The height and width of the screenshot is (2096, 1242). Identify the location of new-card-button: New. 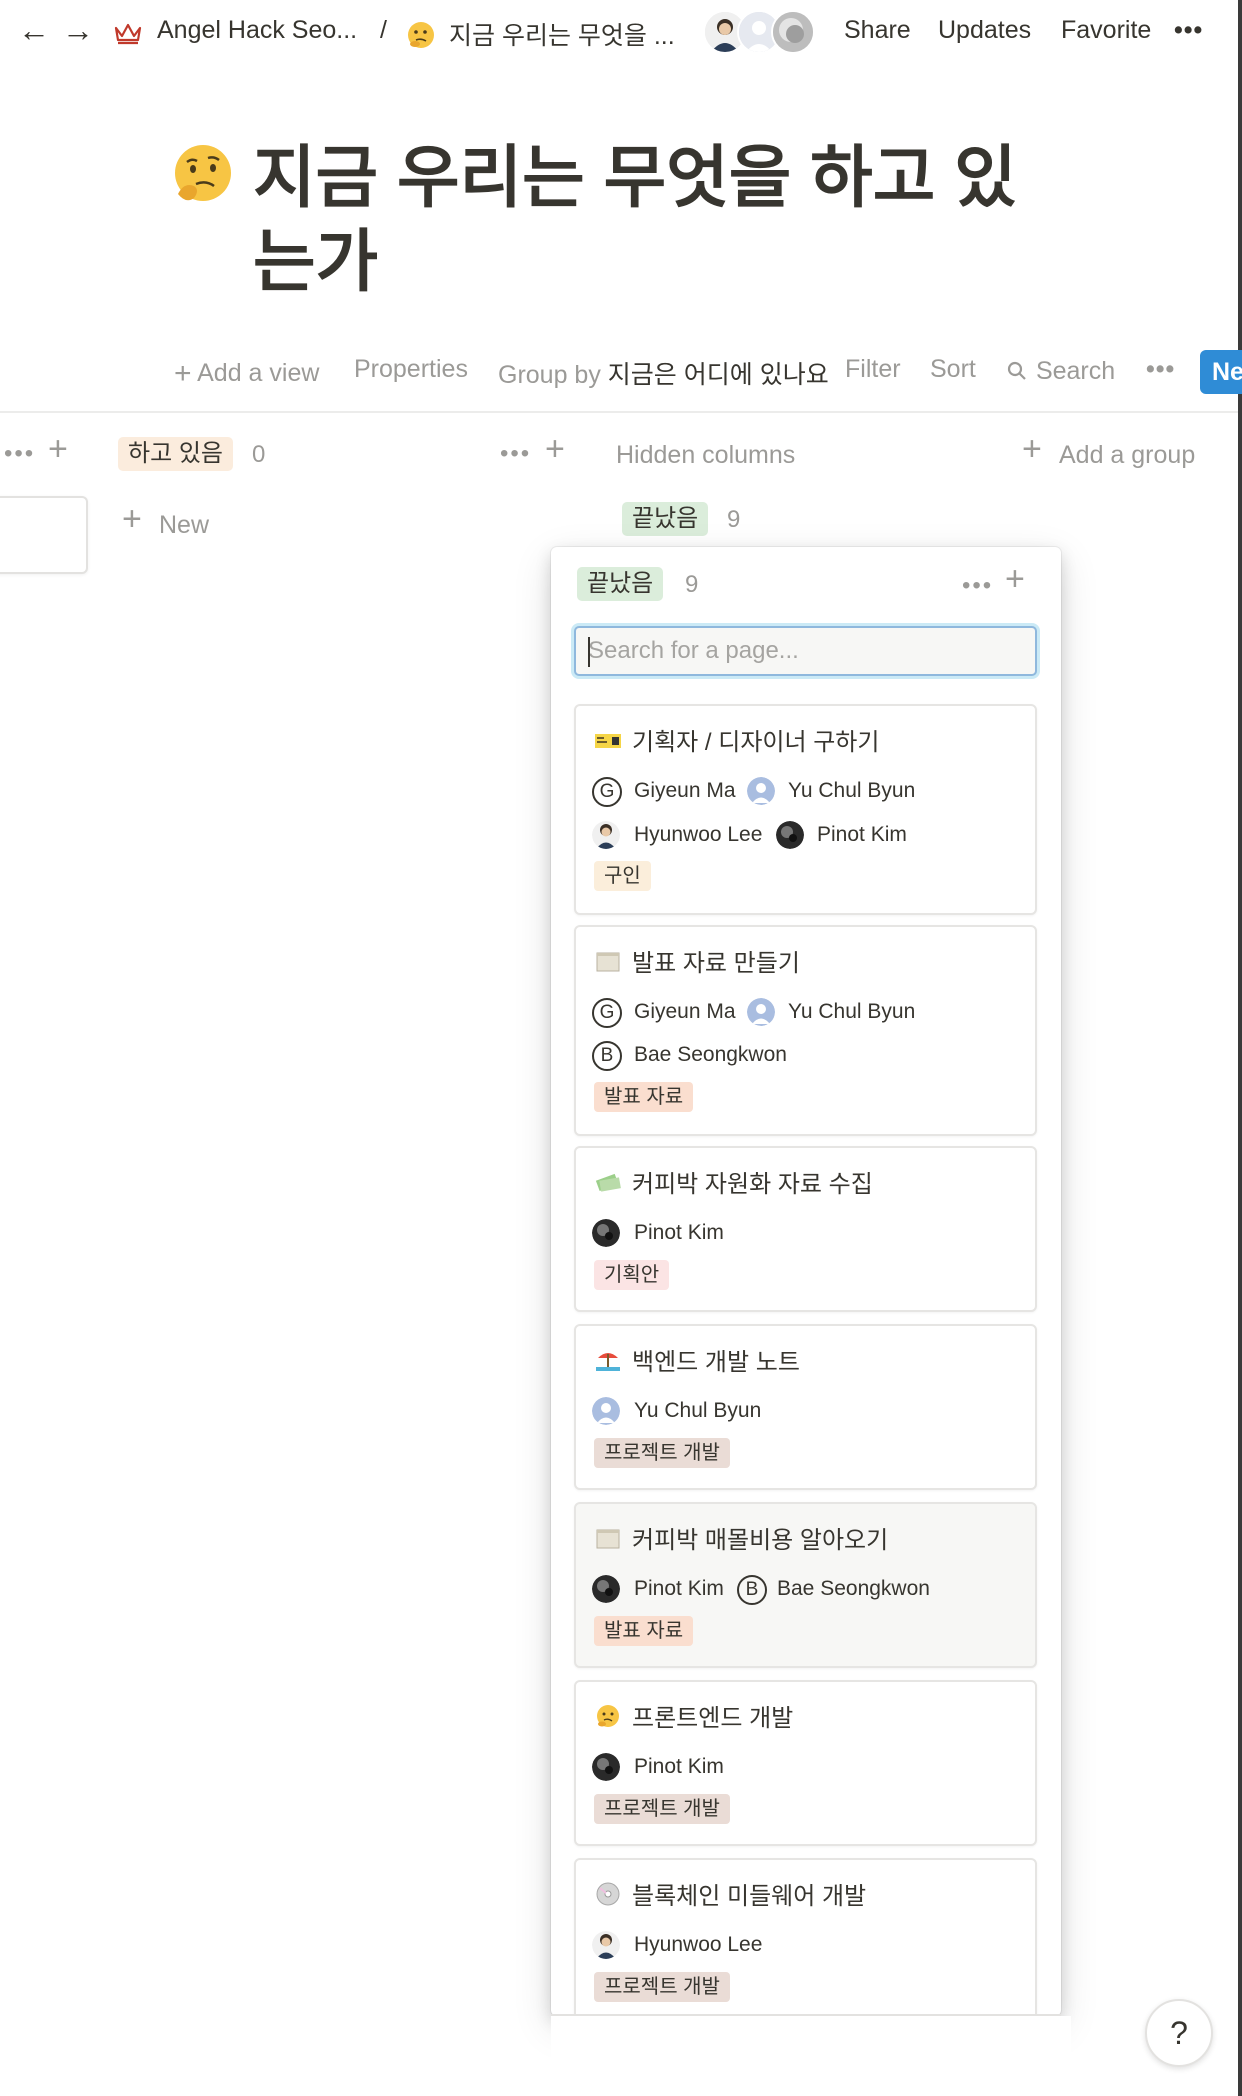
(184, 525).